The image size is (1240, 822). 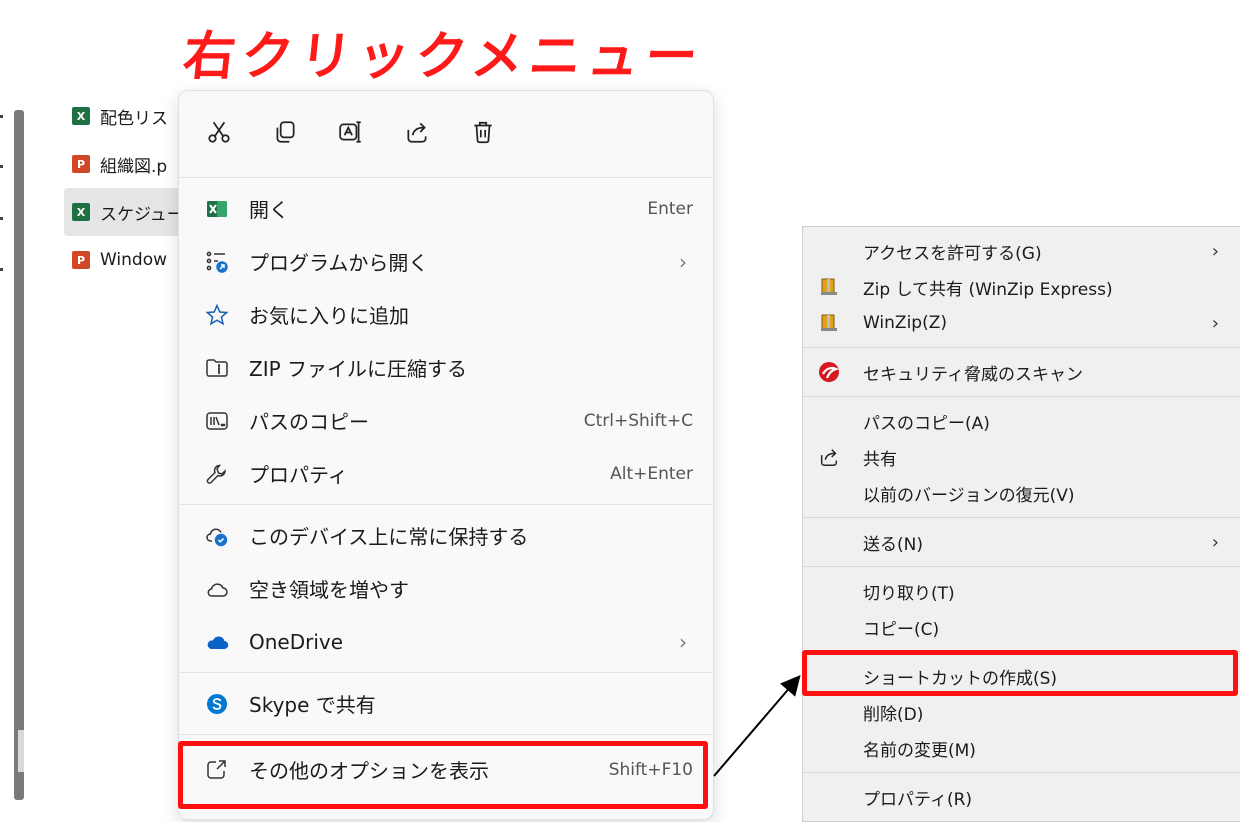 What do you see at coordinates (1021, 457) in the screenshot?
I see `classic-item-share: 共有` at bounding box center [1021, 457].